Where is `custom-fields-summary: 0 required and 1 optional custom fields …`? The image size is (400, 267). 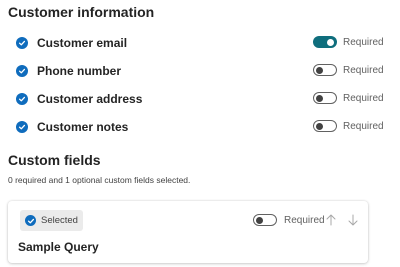 custom-fields-summary: 0 required and 1 optional custom fields … is located at coordinates (99, 180).